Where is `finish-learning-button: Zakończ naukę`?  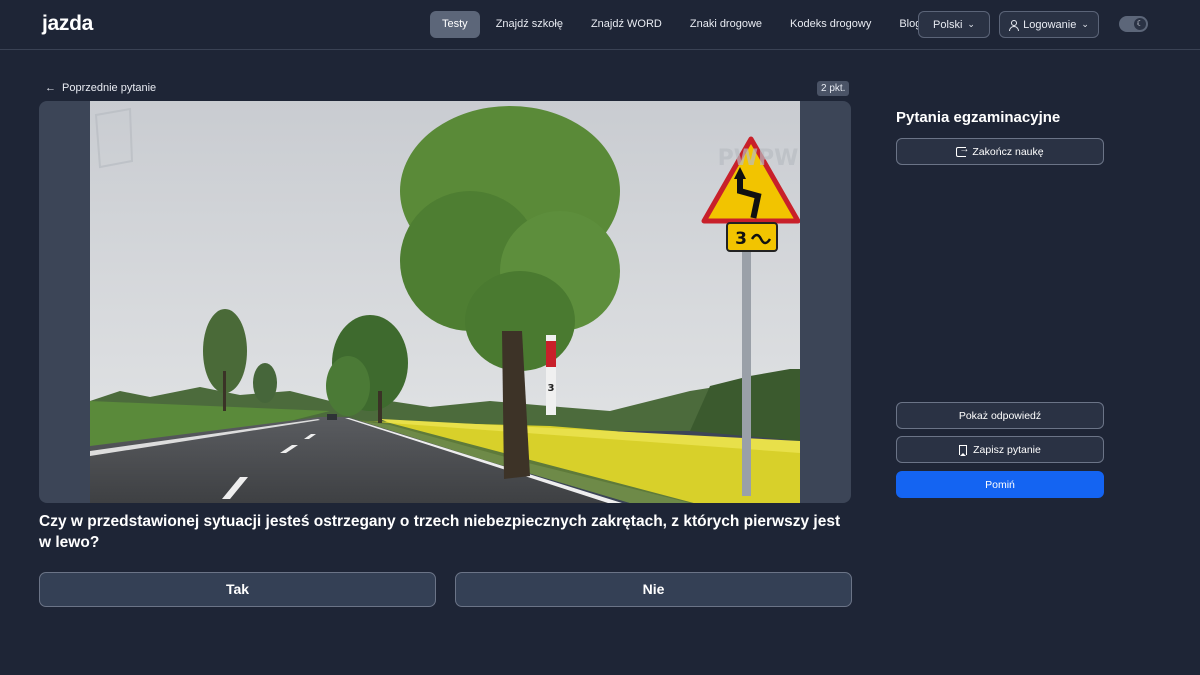
finish-learning-button: Zakończ naukę is located at coordinates (1000, 151).